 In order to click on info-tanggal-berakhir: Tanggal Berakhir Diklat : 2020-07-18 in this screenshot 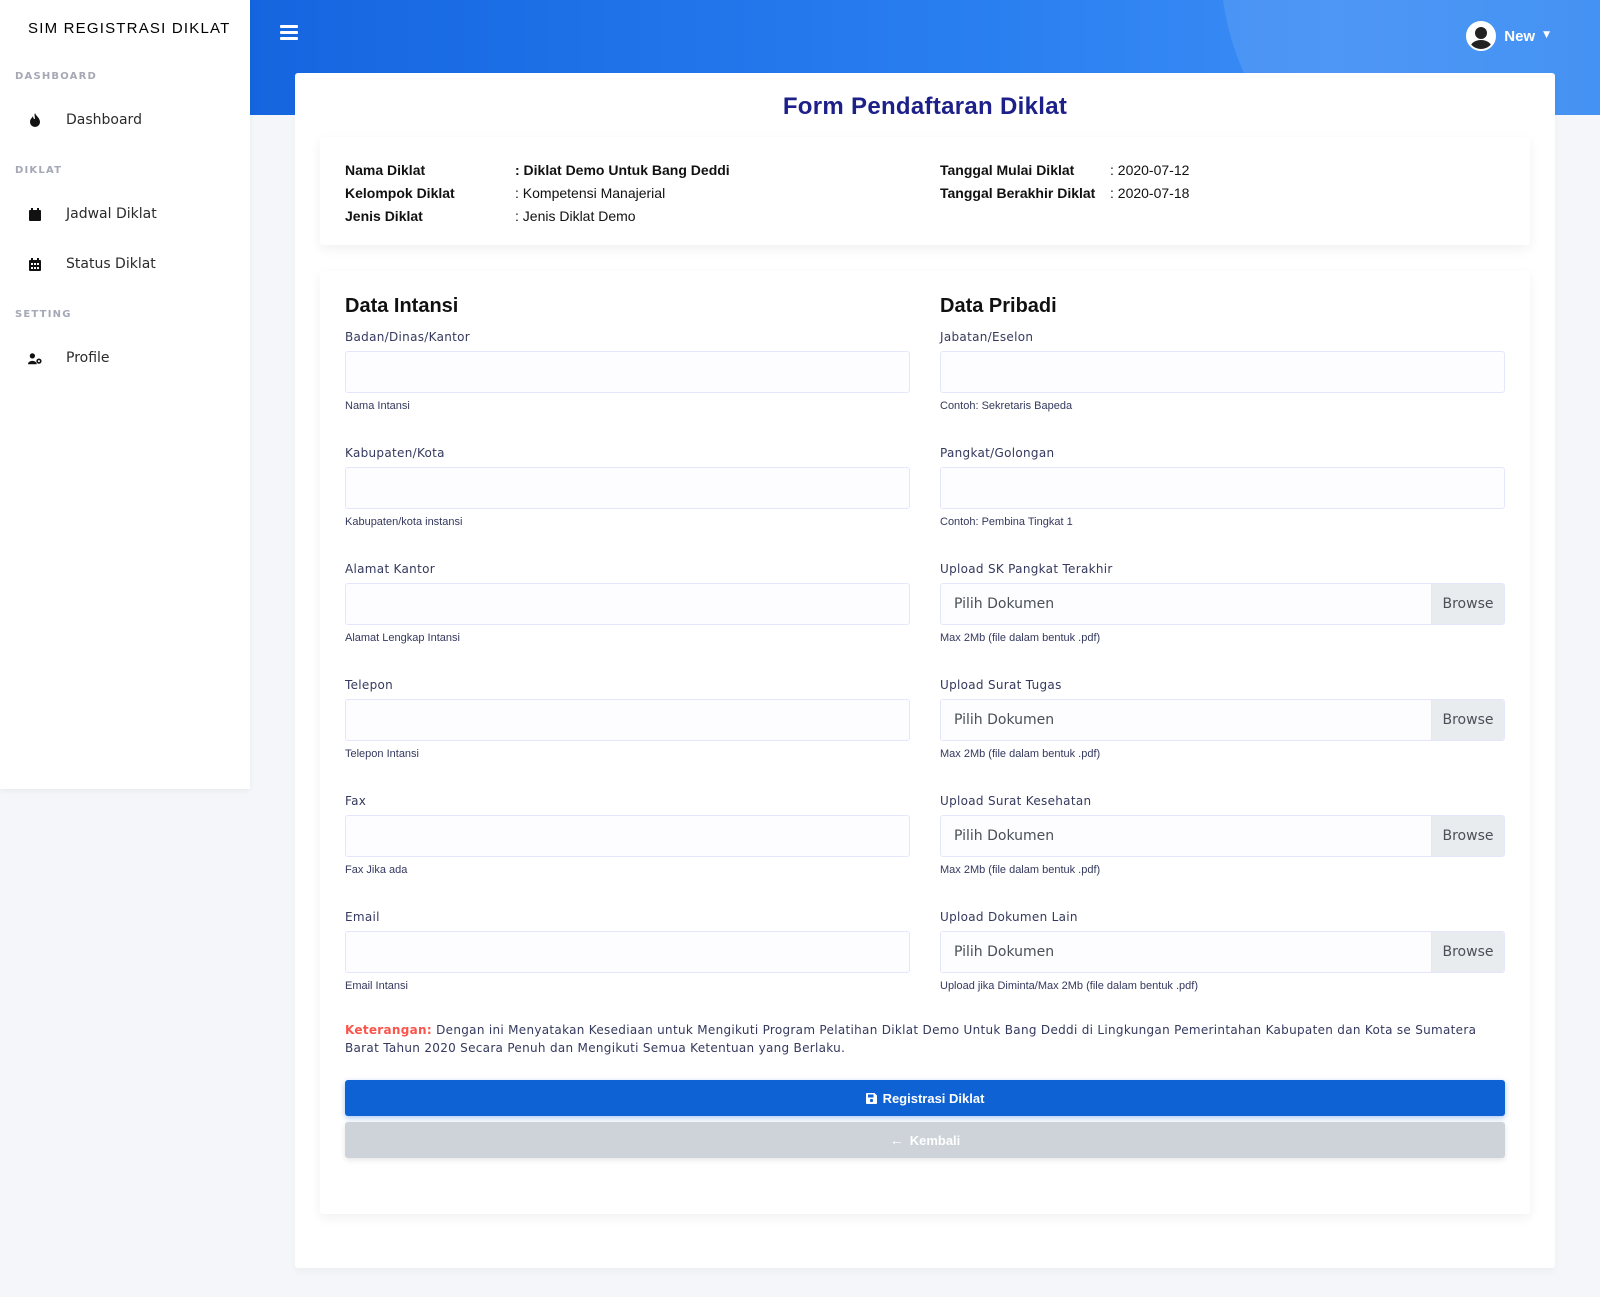, I will do `click(1064, 193)`.